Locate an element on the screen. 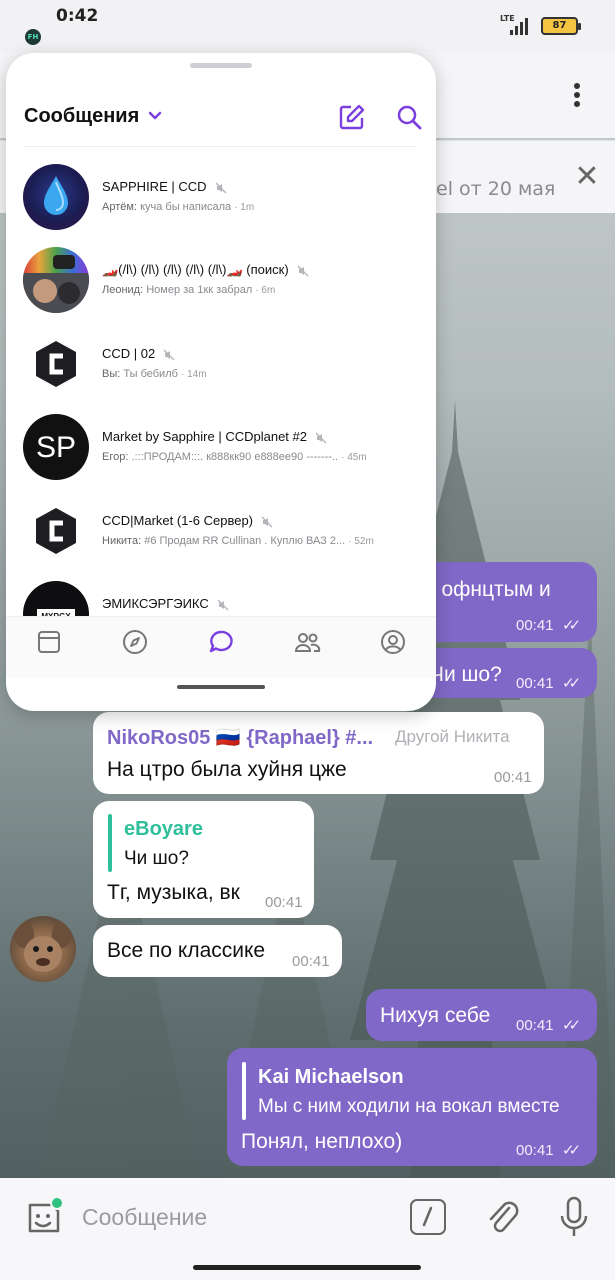 The height and width of the screenshot is (1280, 615). message-text: т офнцтым и is located at coordinates (488, 589).